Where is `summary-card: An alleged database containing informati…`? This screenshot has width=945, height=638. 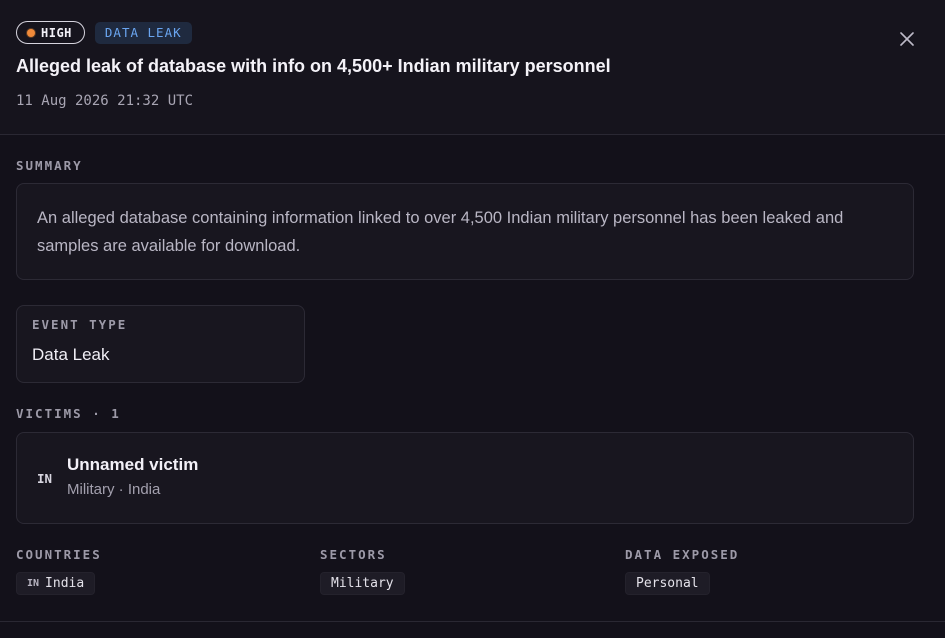
summary-card: An alleged database containing informati… is located at coordinates (465, 231).